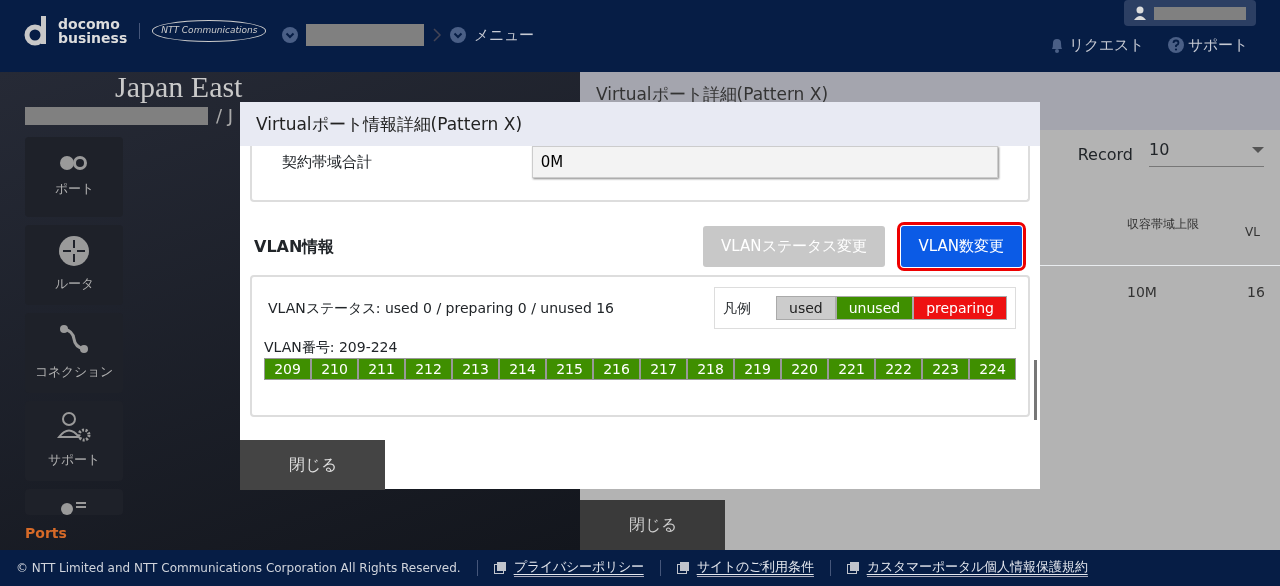 This screenshot has height=586, width=1280. Describe the element at coordinates (804, 369) in the screenshot. I see `vlan-cell: 220` at that location.